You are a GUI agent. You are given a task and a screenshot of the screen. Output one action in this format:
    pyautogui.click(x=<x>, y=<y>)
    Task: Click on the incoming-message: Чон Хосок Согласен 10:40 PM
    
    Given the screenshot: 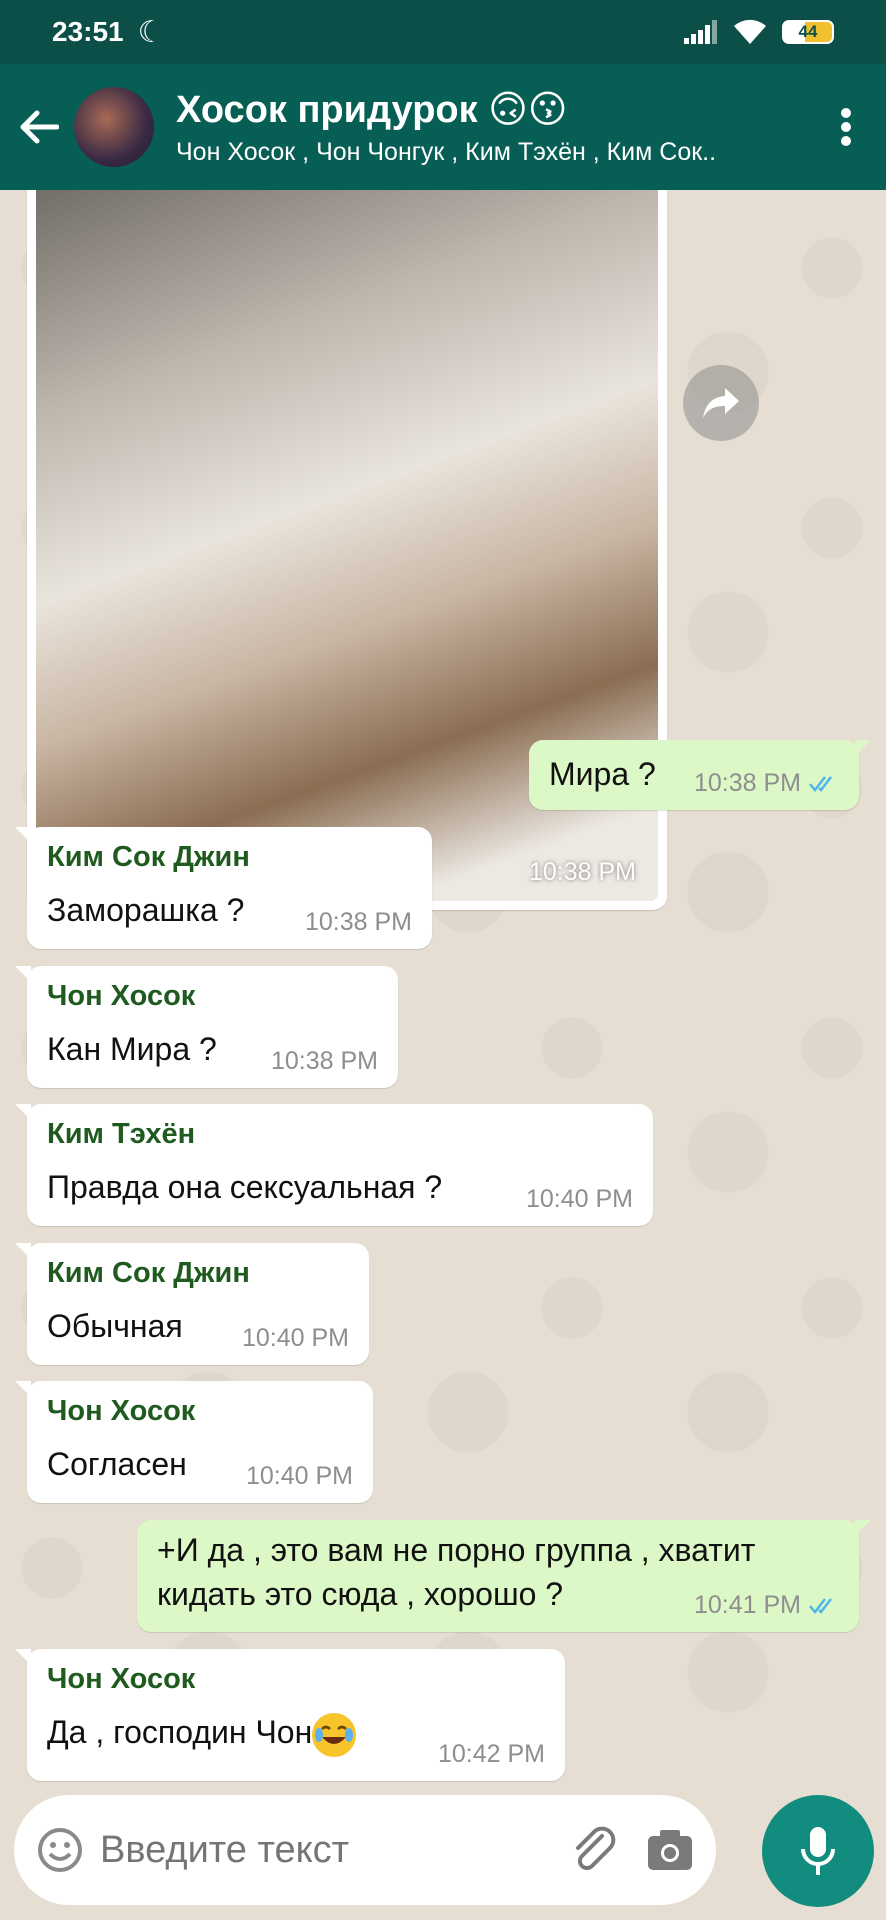 What is the action you would take?
    pyautogui.click(x=194, y=1442)
    